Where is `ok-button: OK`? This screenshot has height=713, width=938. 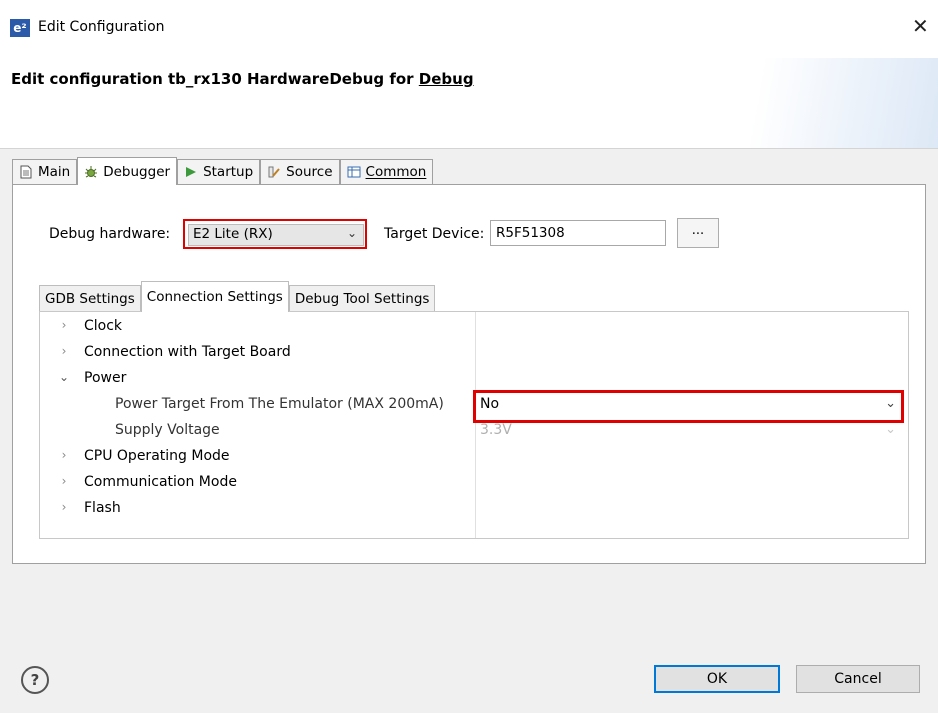
ok-button: OK is located at coordinates (717, 679).